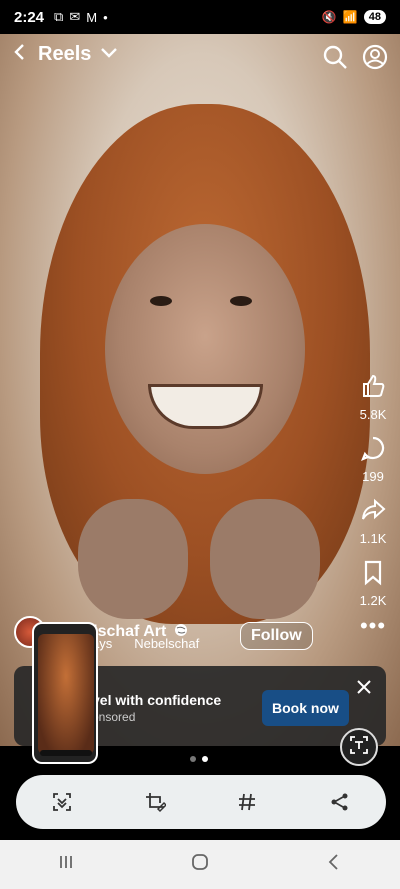  Describe the element at coordinates (29, 17) in the screenshot. I see `status-time: 2:24` at that location.